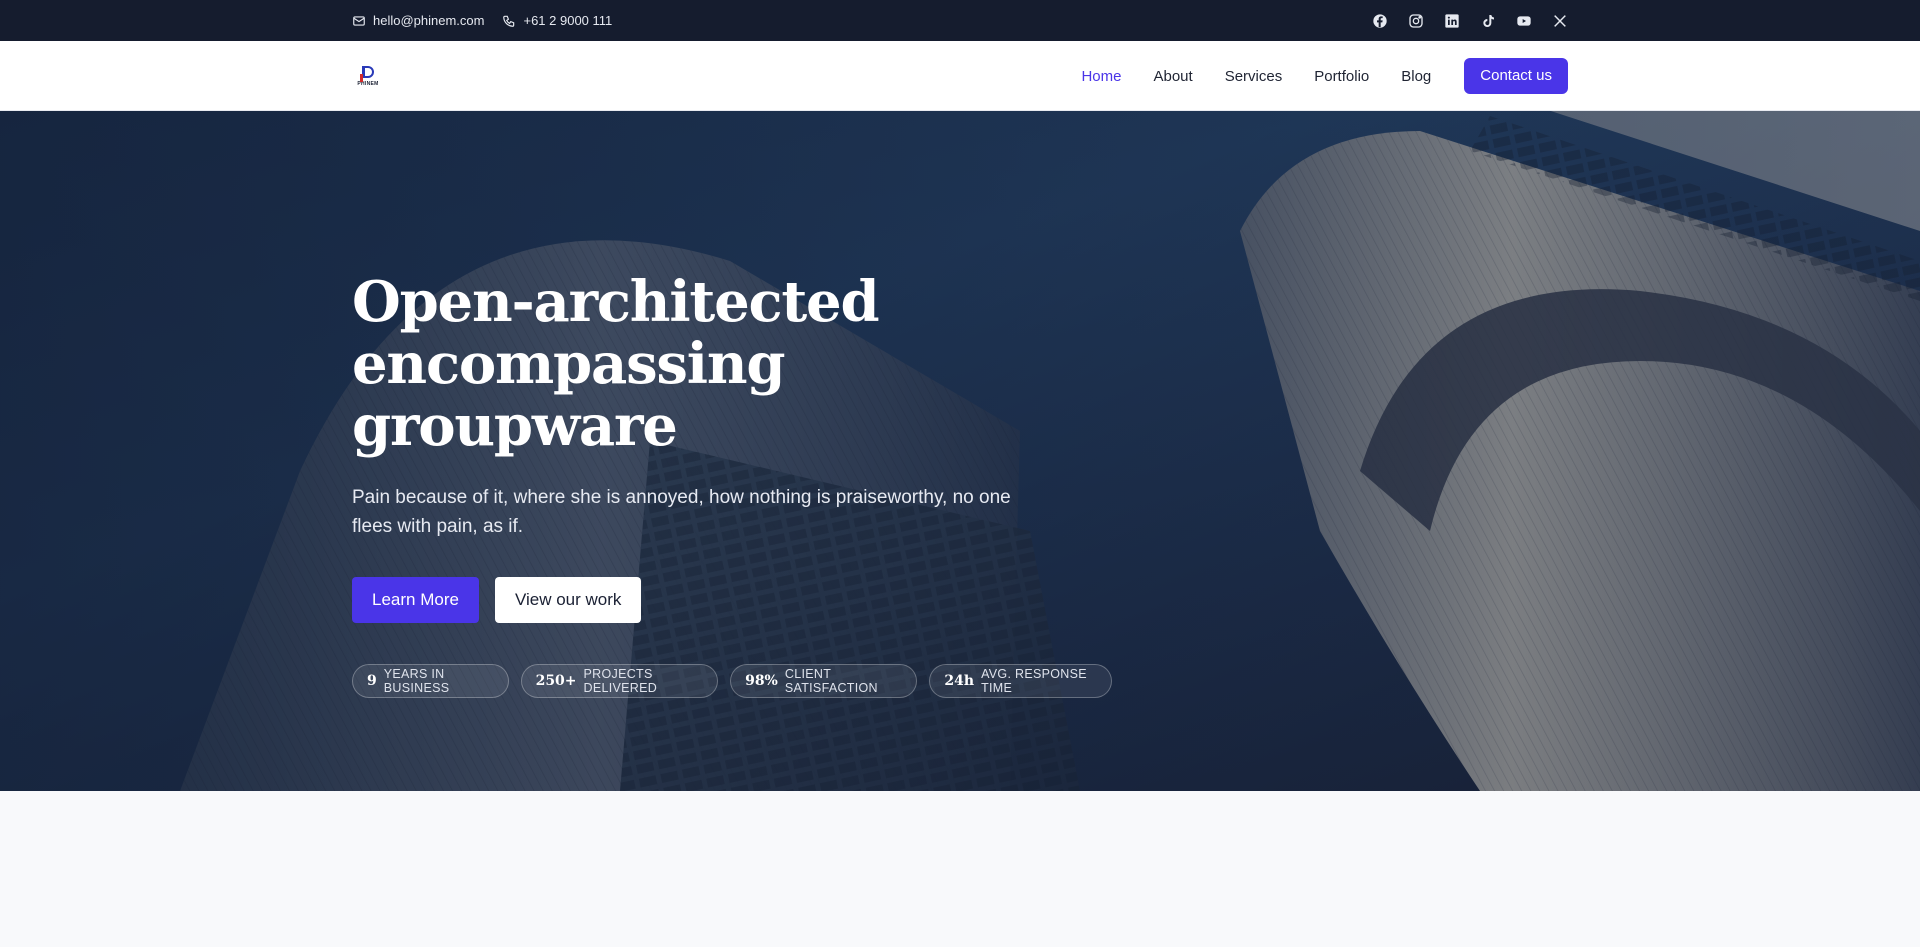 The image size is (1920, 947). I want to click on tiktok-icon, so click(1488, 21).